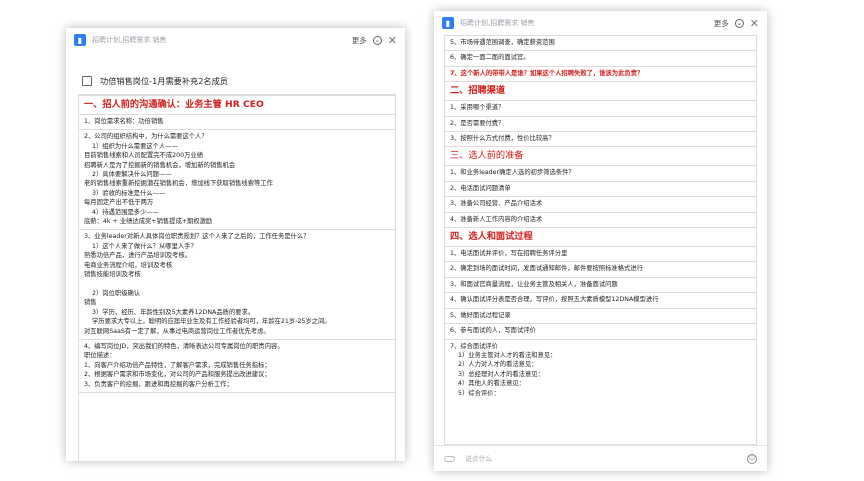 This screenshot has width=864, height=481. What do you see at coordinates (600, 92) in the screenshot?
I see `section-heading-2: 二、招聘渠道` at bounding box center [600, 92].